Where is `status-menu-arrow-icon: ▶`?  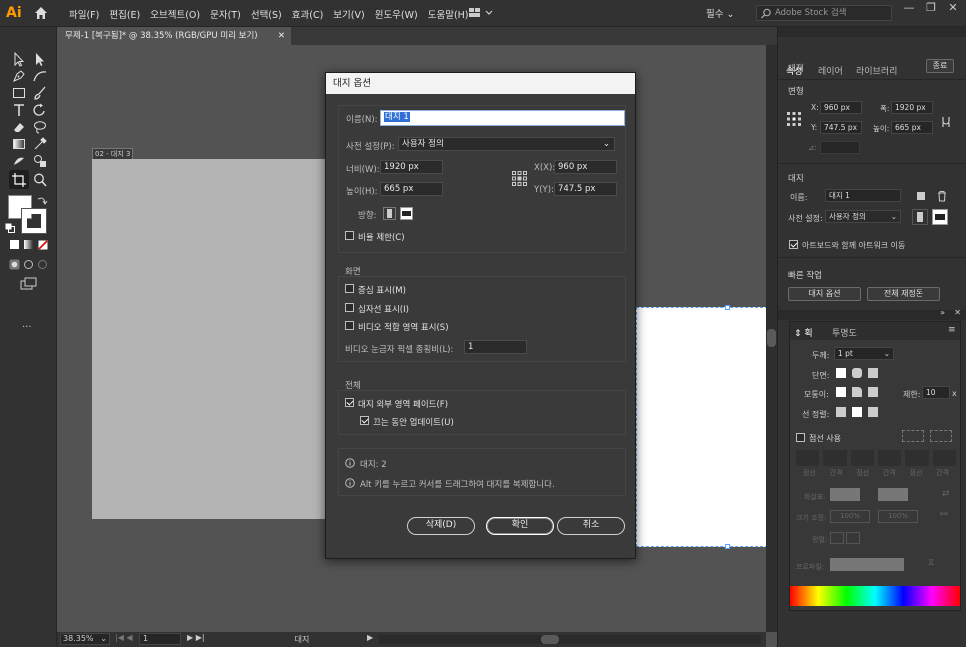
status-menu-arrow-icon: ▶ is located at coordinates (372, 637).